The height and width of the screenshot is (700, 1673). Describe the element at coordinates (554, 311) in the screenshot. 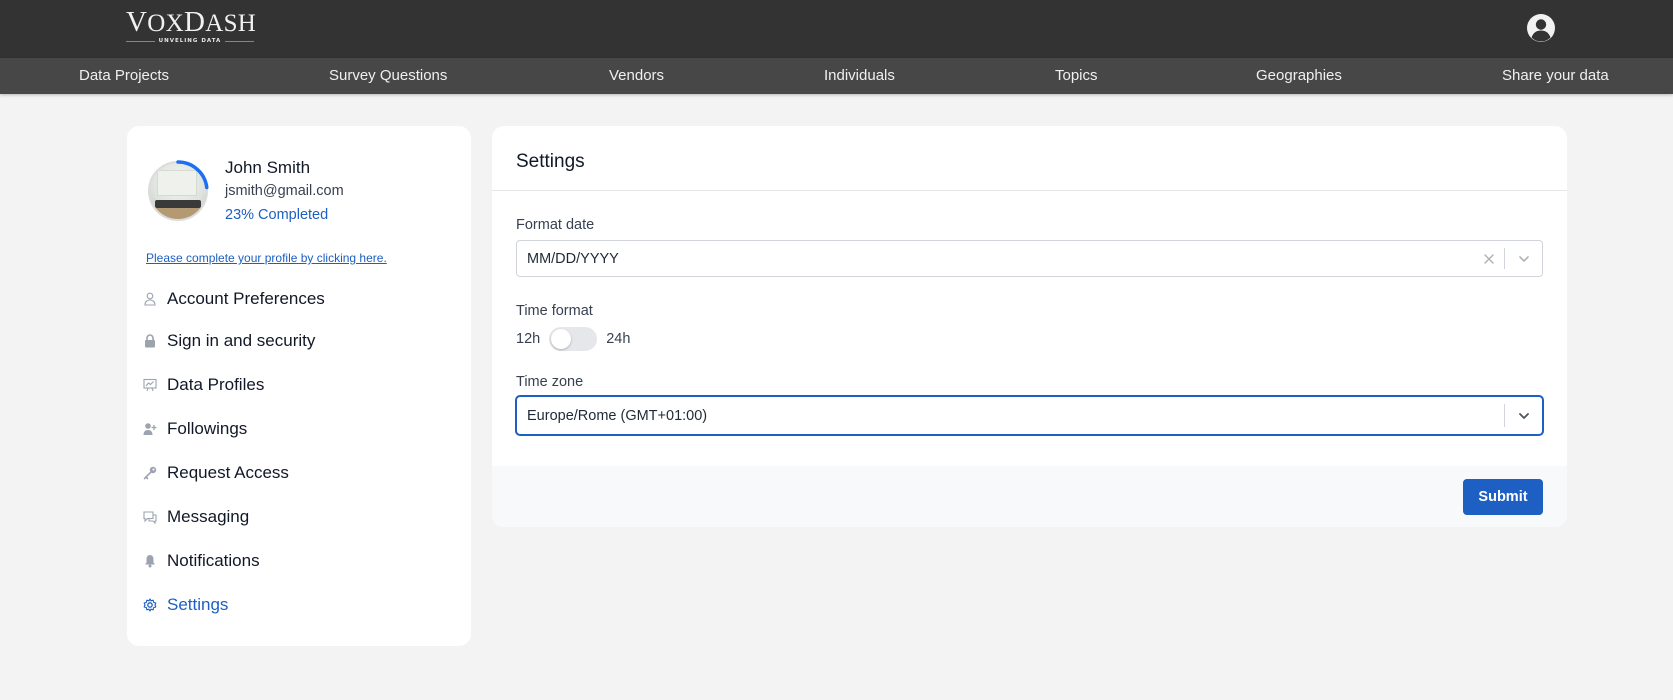

I see `time-format-label: Time format` at that location.